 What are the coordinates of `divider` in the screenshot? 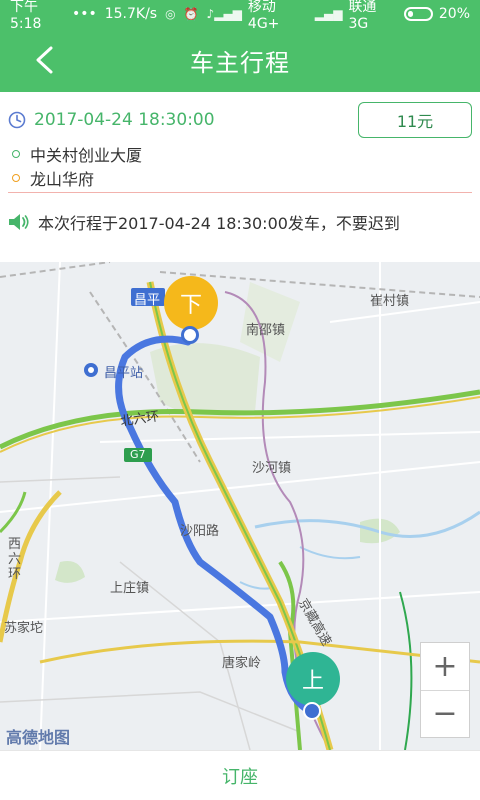 It's located at (240, 192).